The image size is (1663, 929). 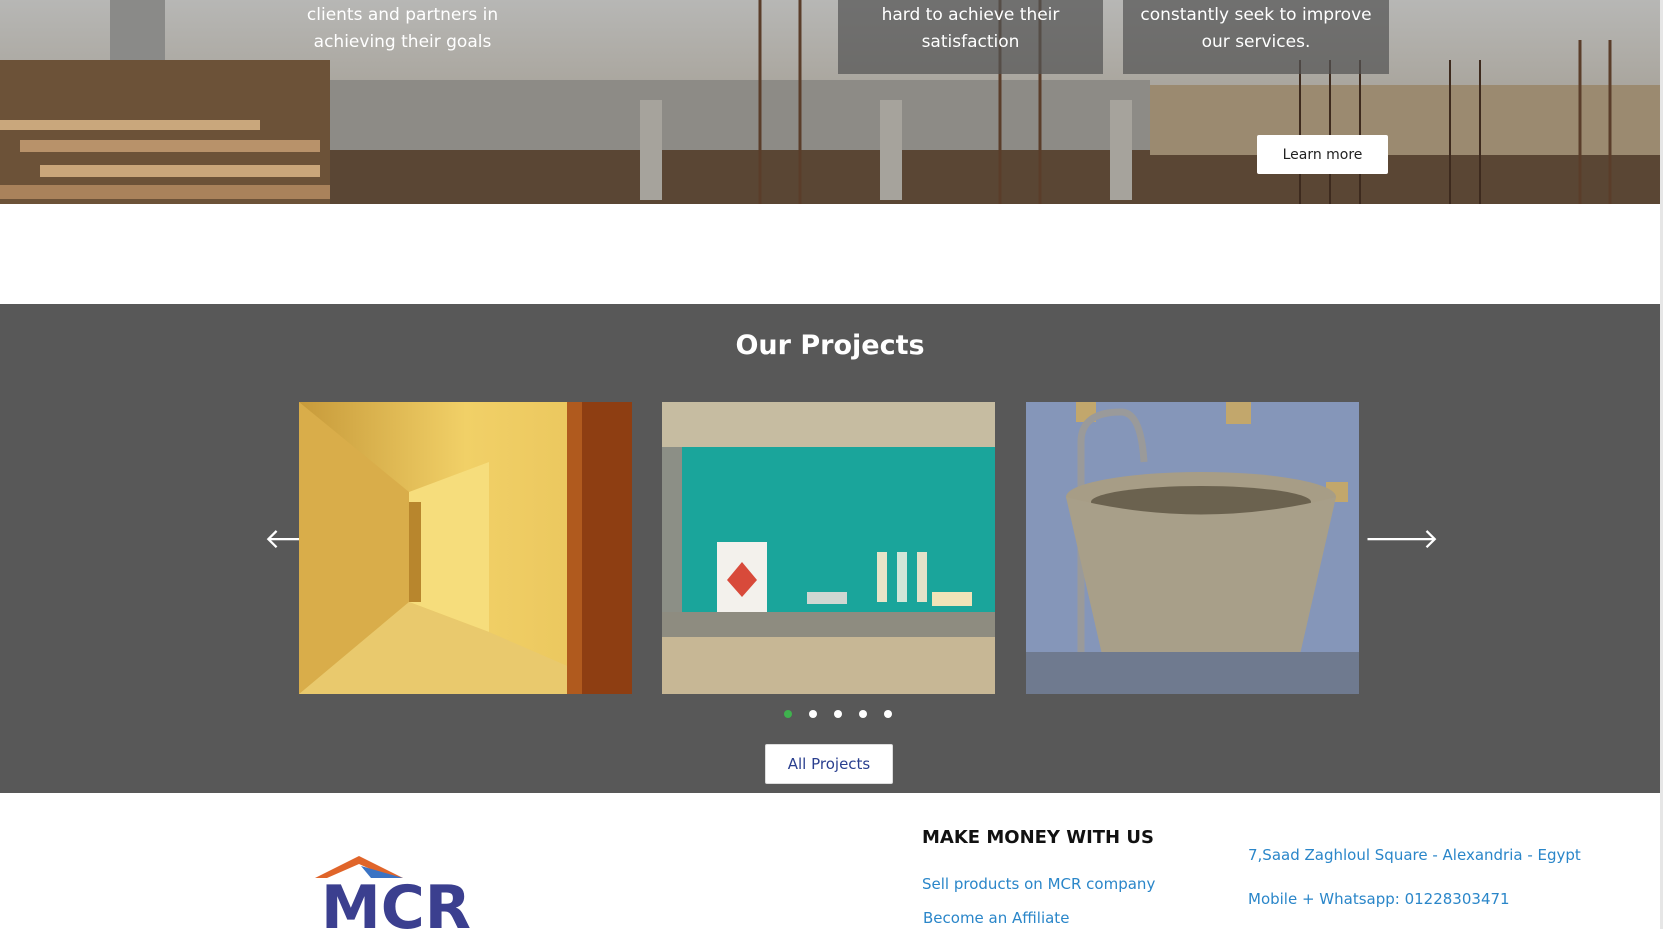 I want to click on learn-more-button: Learn more, so click(x=1322, y=154).